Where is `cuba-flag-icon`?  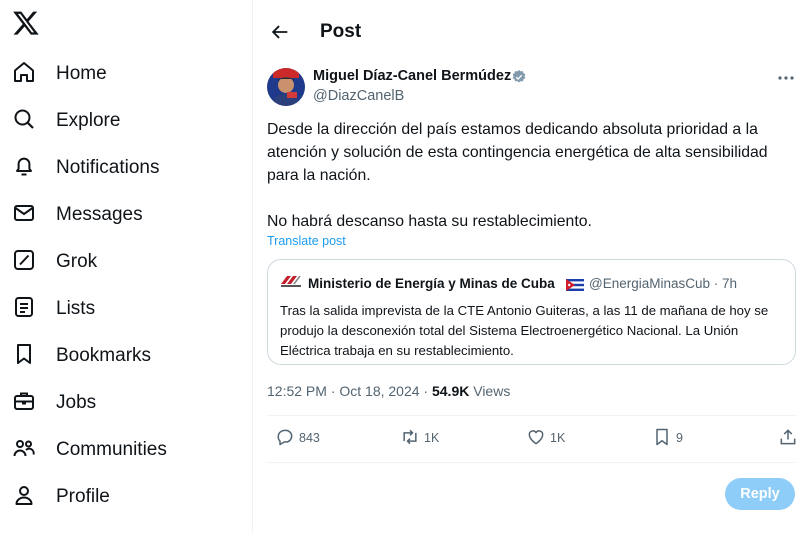
cuba-flag-icon is located at coordinates (575, 284).